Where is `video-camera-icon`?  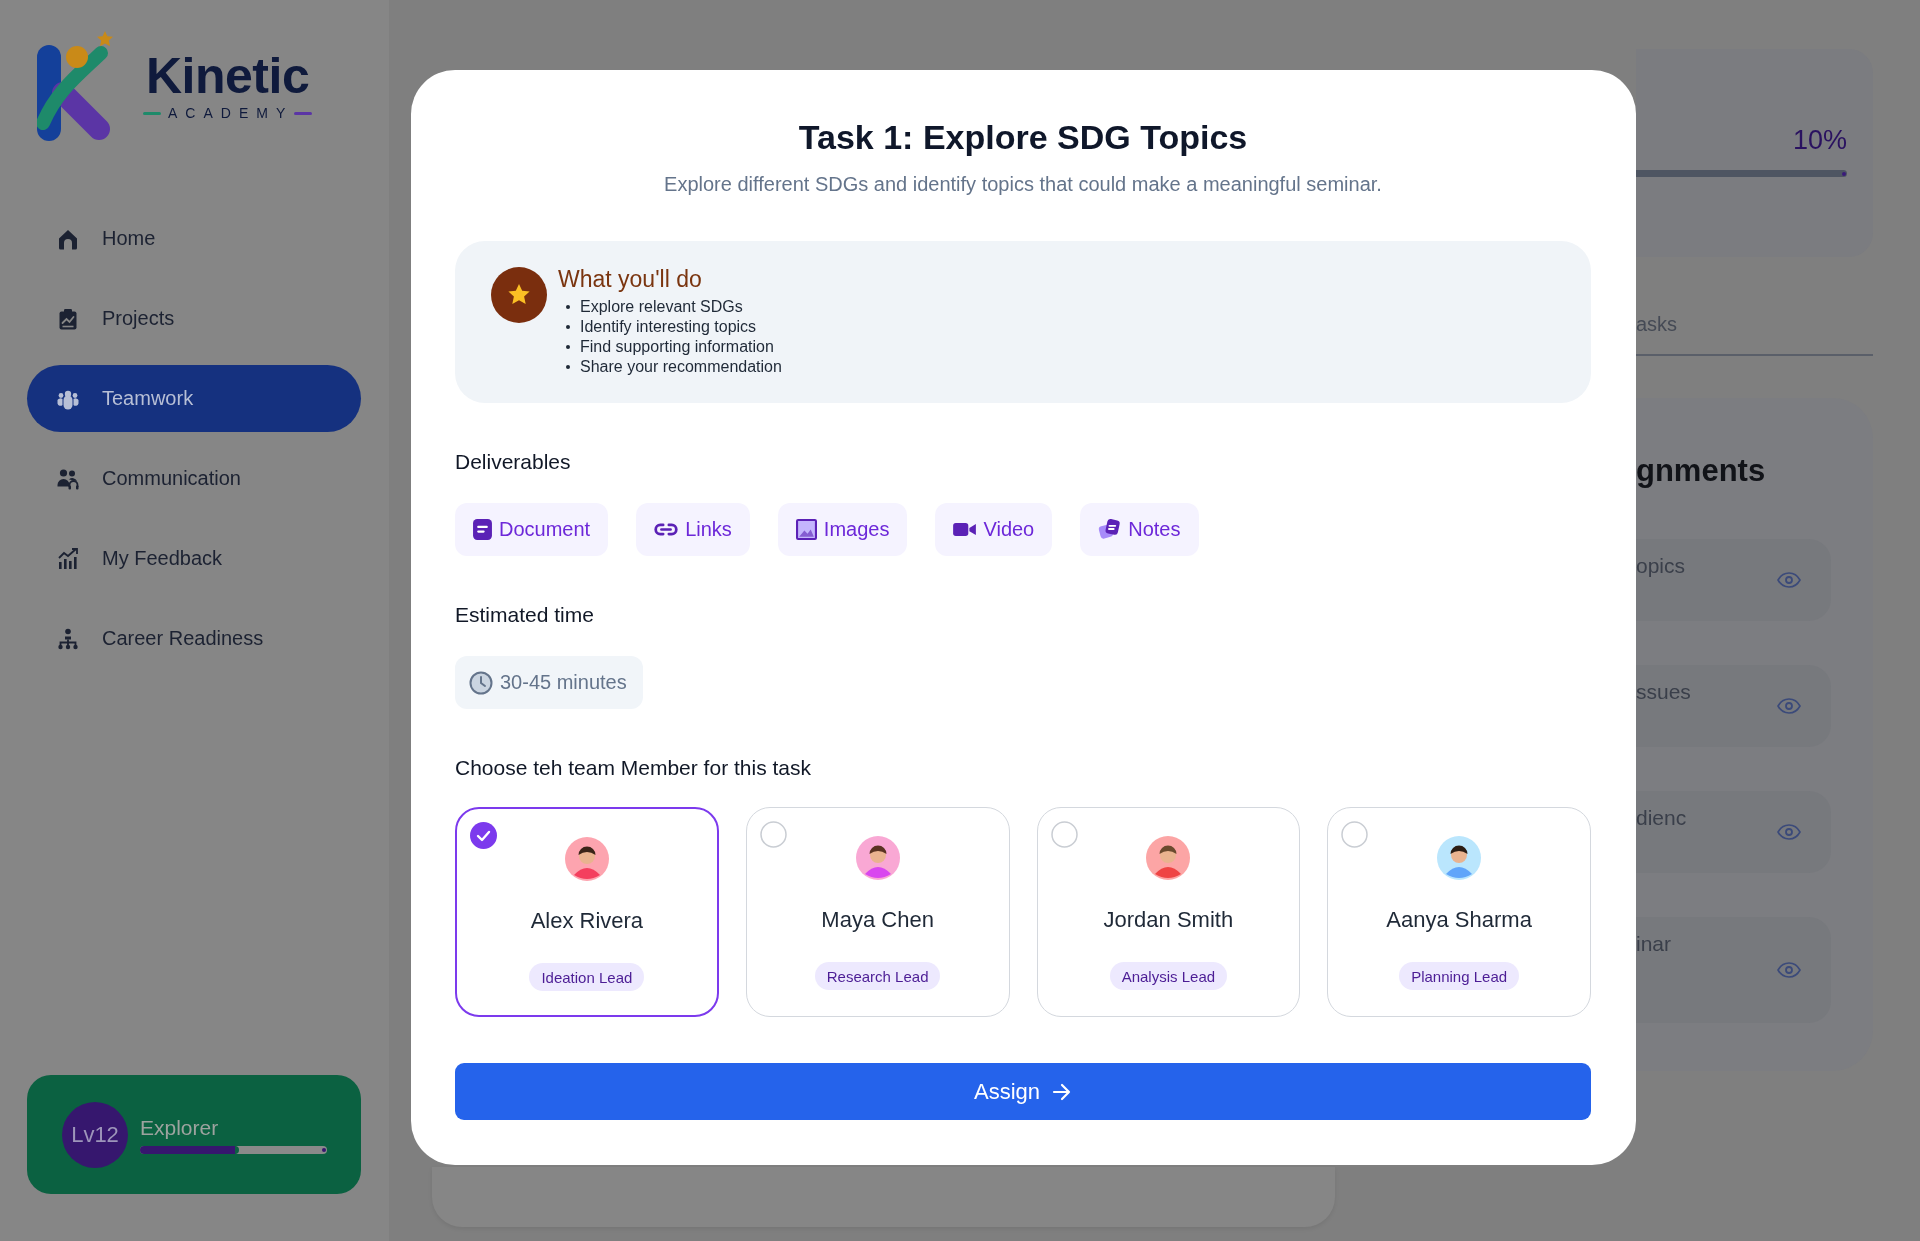
video-camera-icon is located at coordinates (965, 529).